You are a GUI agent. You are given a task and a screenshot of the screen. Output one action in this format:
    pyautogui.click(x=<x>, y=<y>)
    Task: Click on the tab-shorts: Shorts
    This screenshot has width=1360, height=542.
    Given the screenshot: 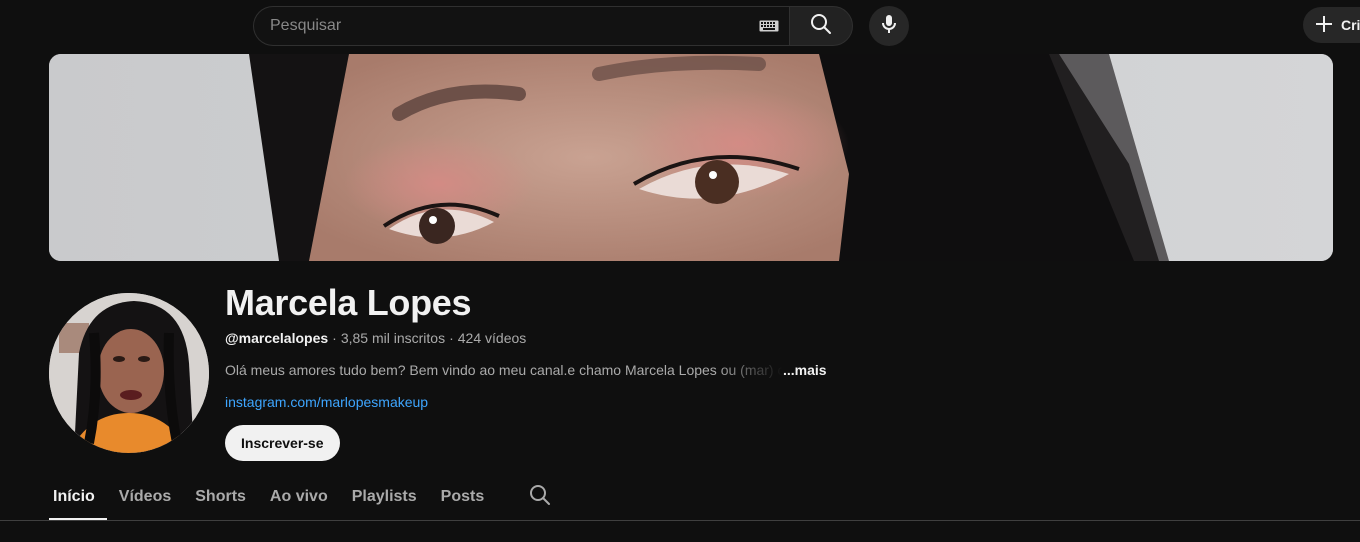 What is the action you would take?
    pyautogui.click(x=220, y=497)
    